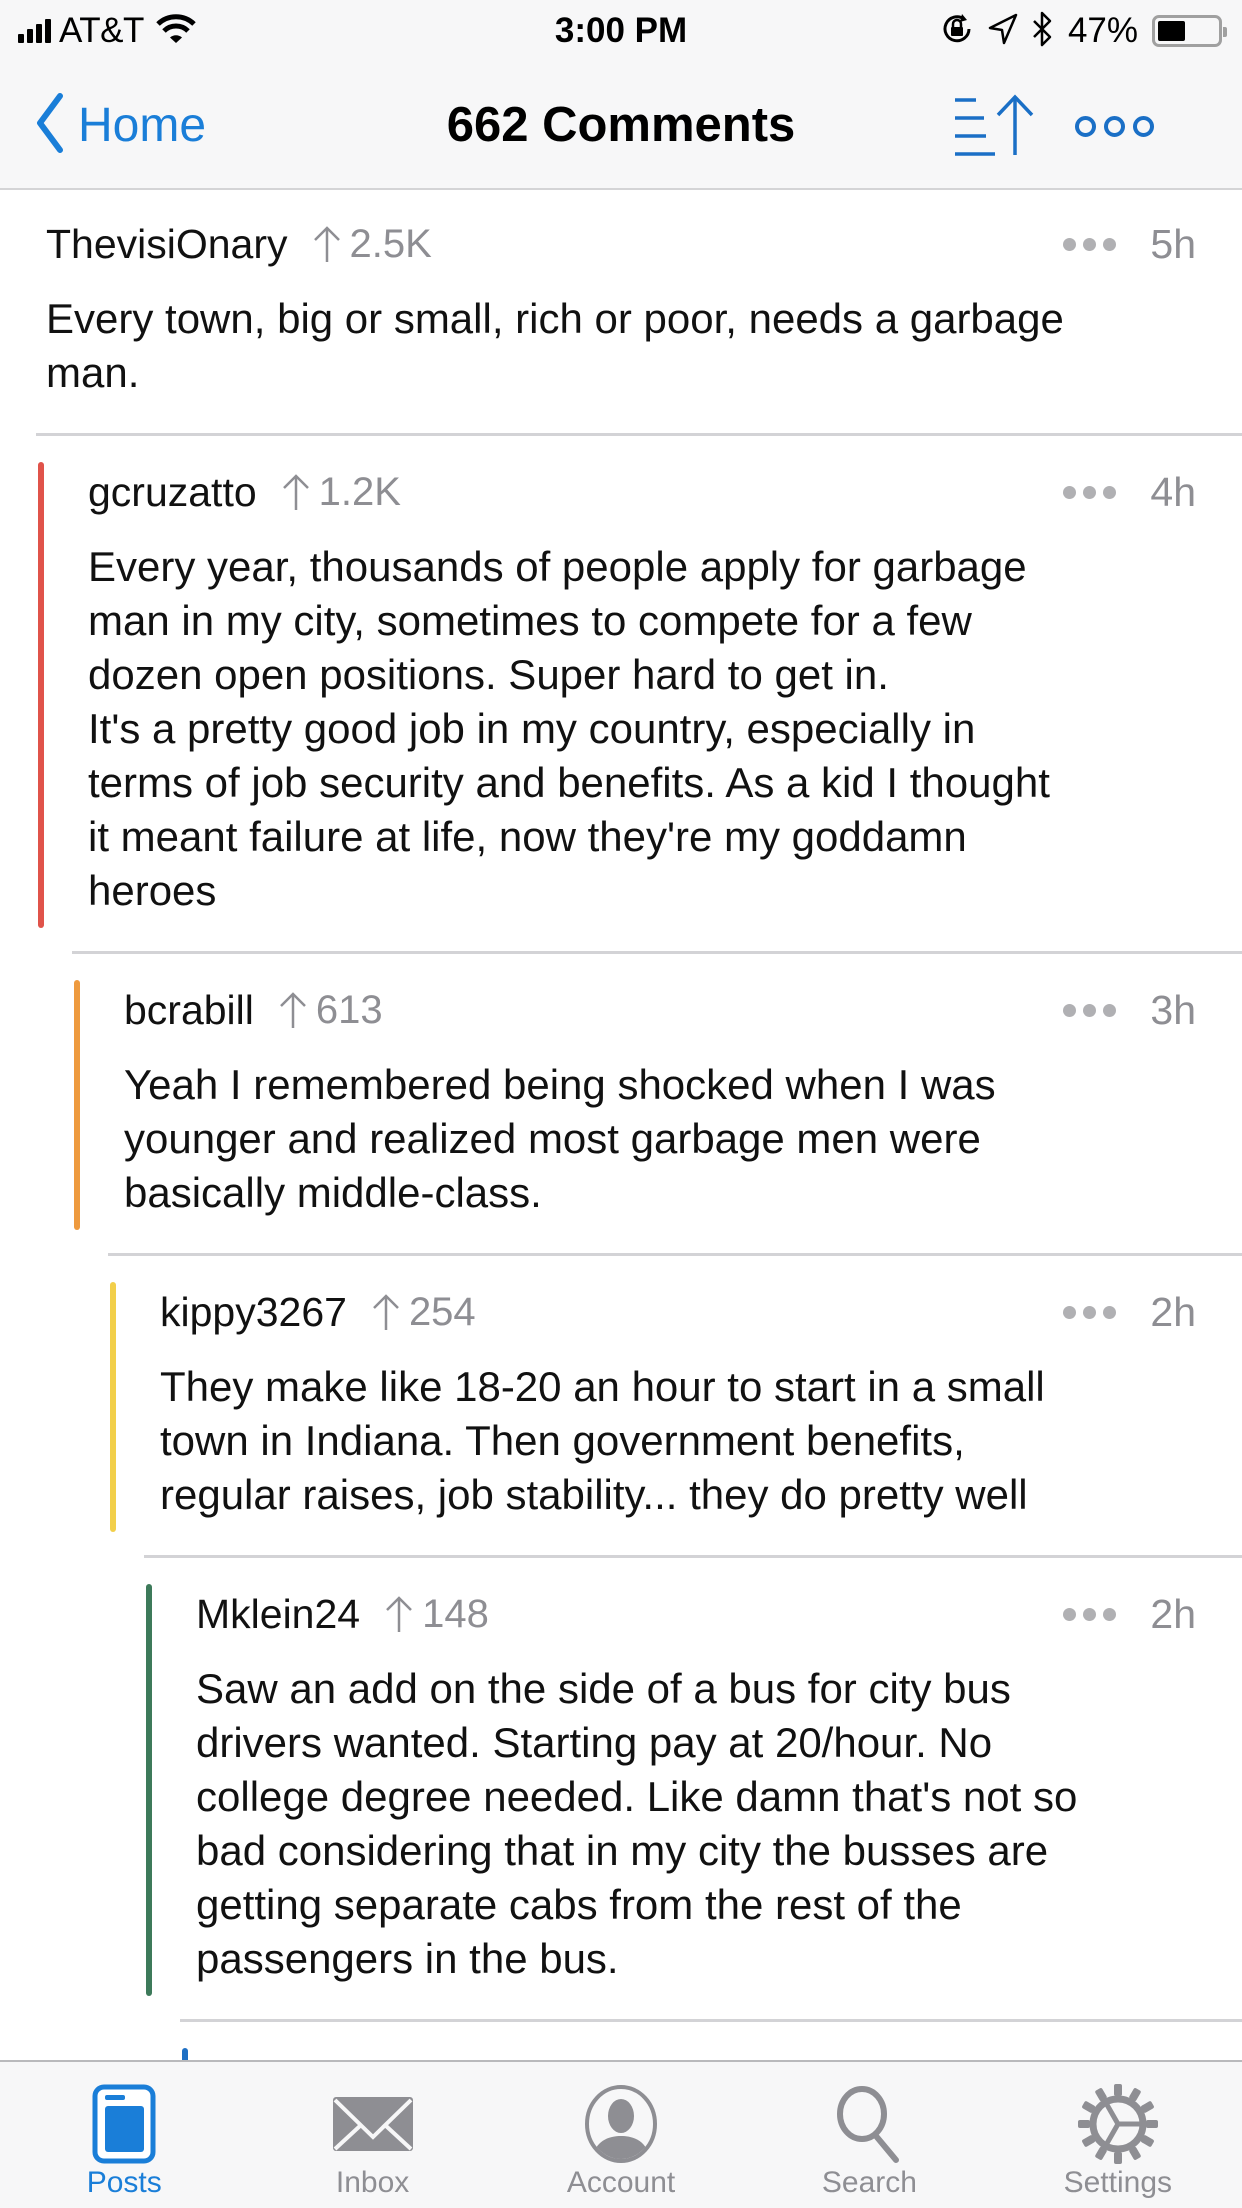 The image size is (1242, 2208). What do you see at coordinates (372, 2182) in the screenshot?
I see `tab-label: Inbox` at bounding box center [372, 2182].